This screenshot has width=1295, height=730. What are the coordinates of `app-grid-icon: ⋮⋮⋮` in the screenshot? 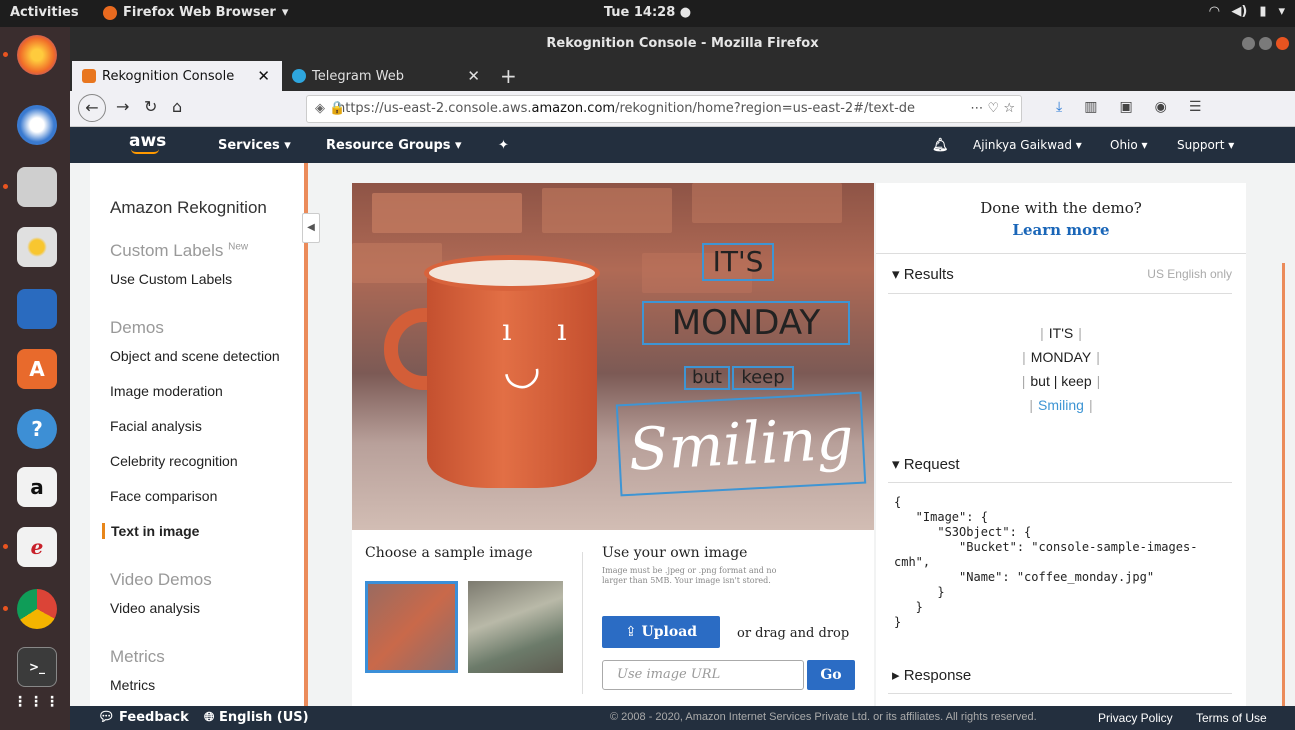 It's located at (36, 702).